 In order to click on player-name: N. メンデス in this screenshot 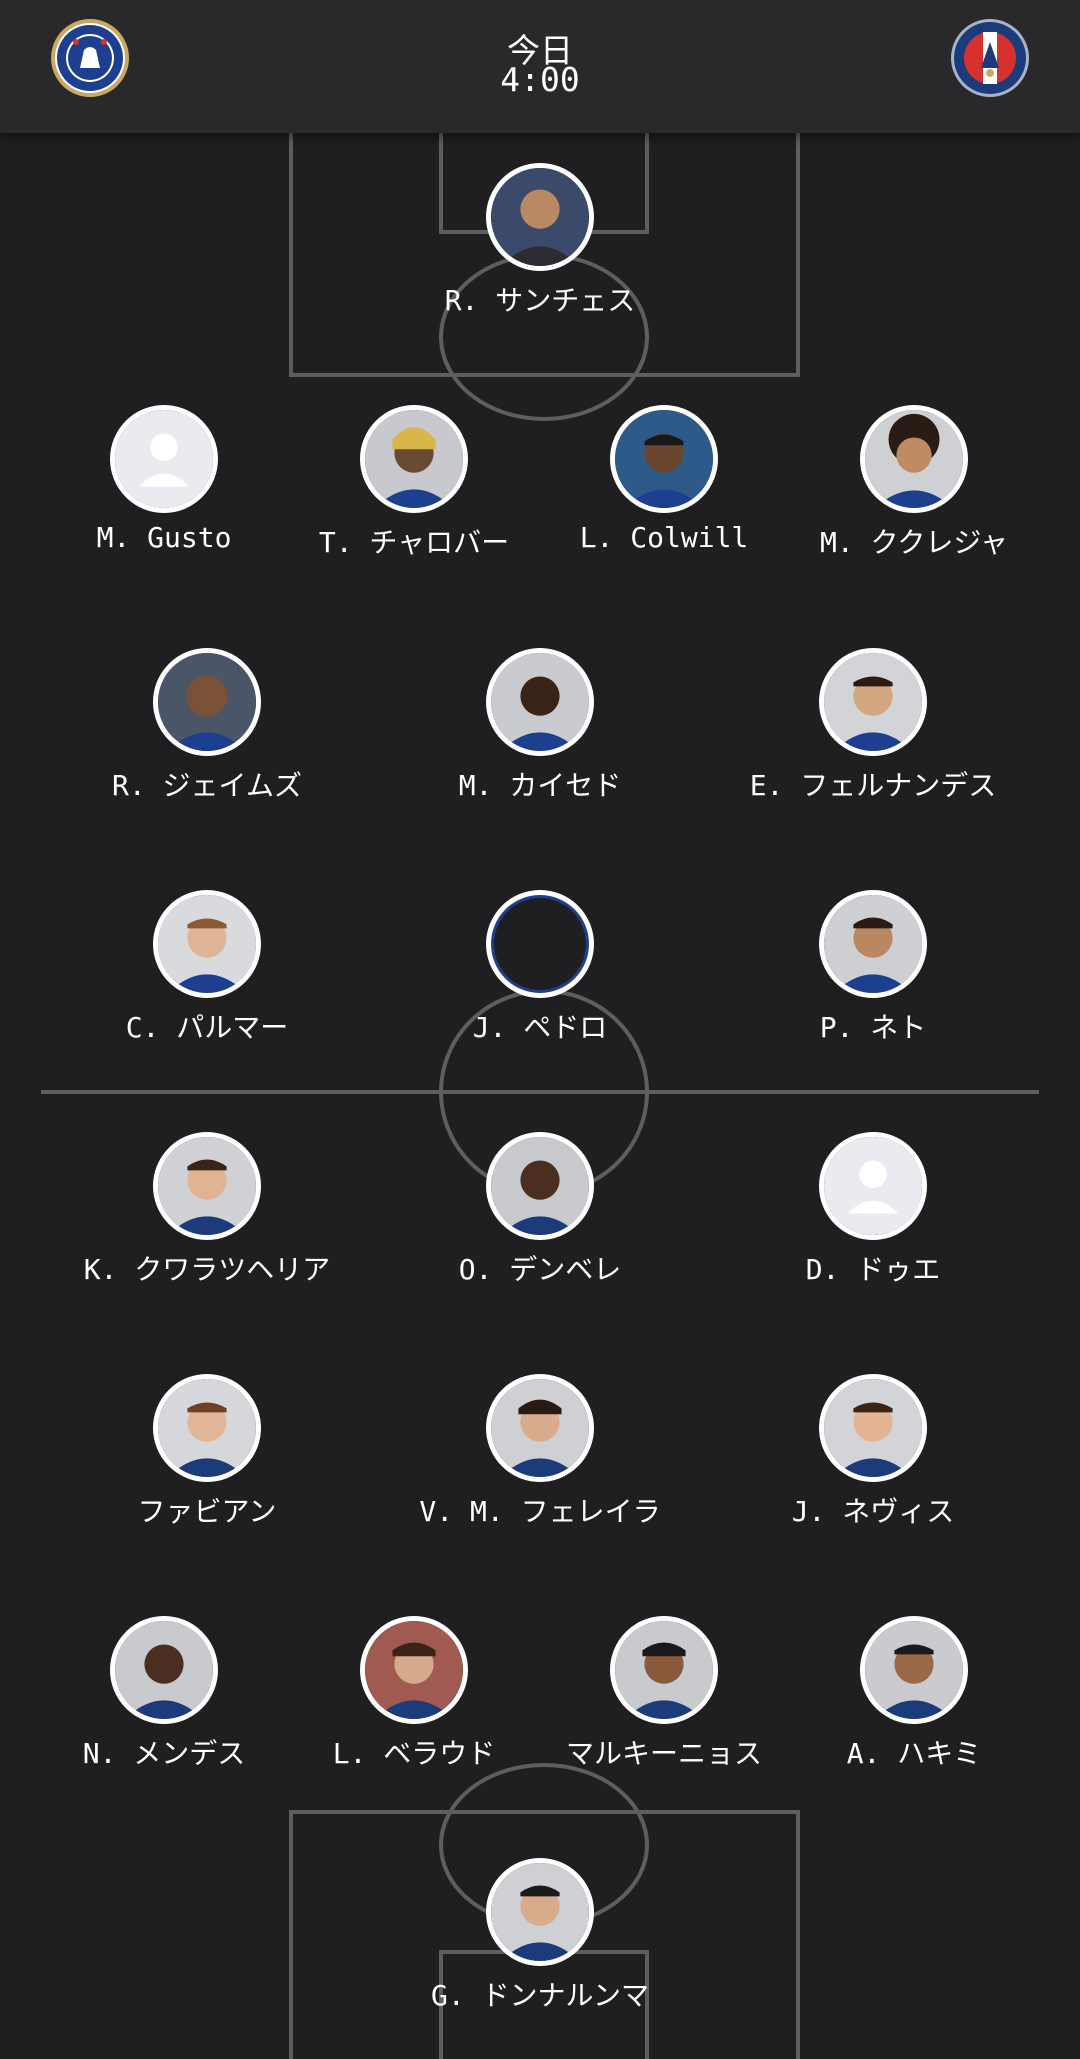, I will do `click(164, 1753)`.